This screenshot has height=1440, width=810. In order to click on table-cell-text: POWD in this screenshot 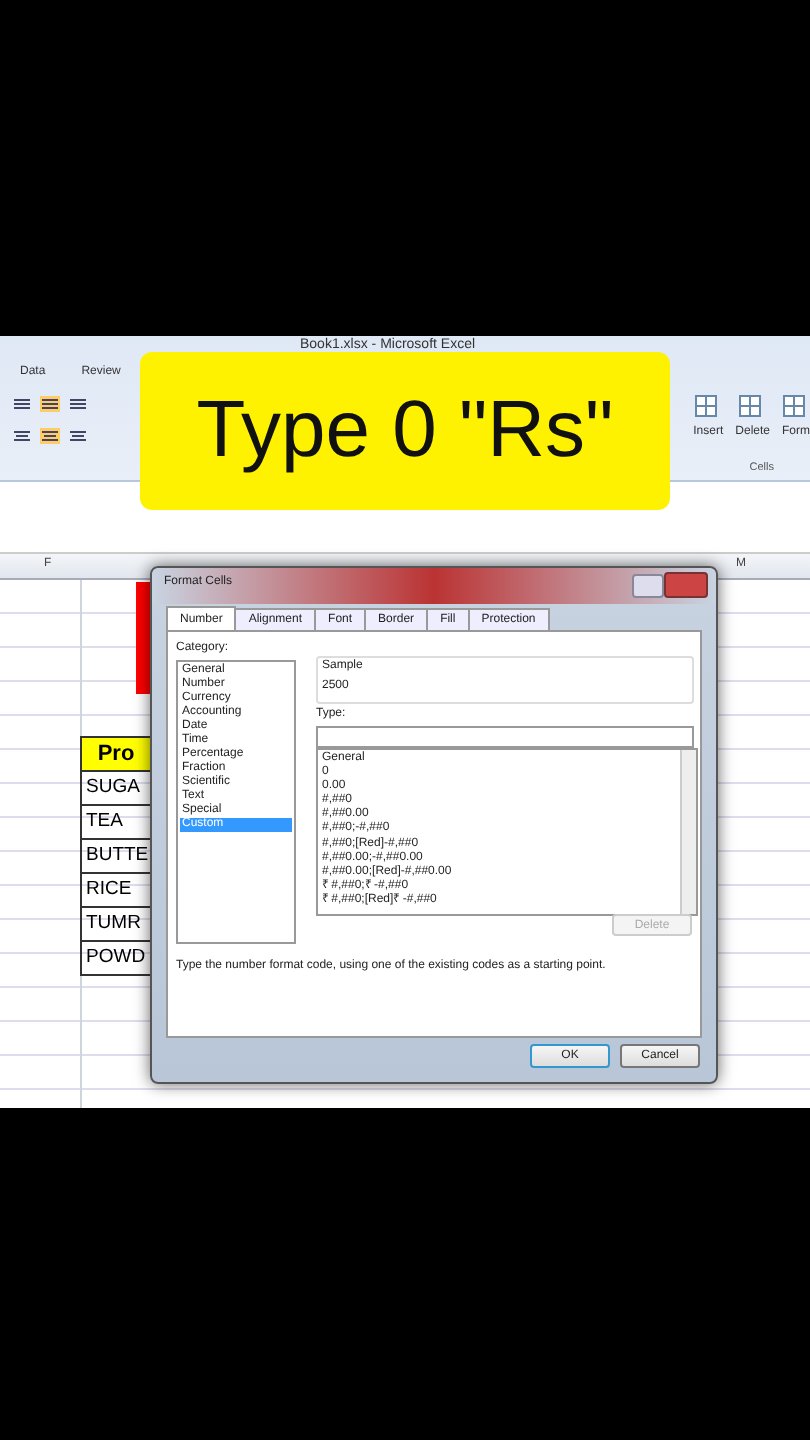, I will do `click(116, 958)`.